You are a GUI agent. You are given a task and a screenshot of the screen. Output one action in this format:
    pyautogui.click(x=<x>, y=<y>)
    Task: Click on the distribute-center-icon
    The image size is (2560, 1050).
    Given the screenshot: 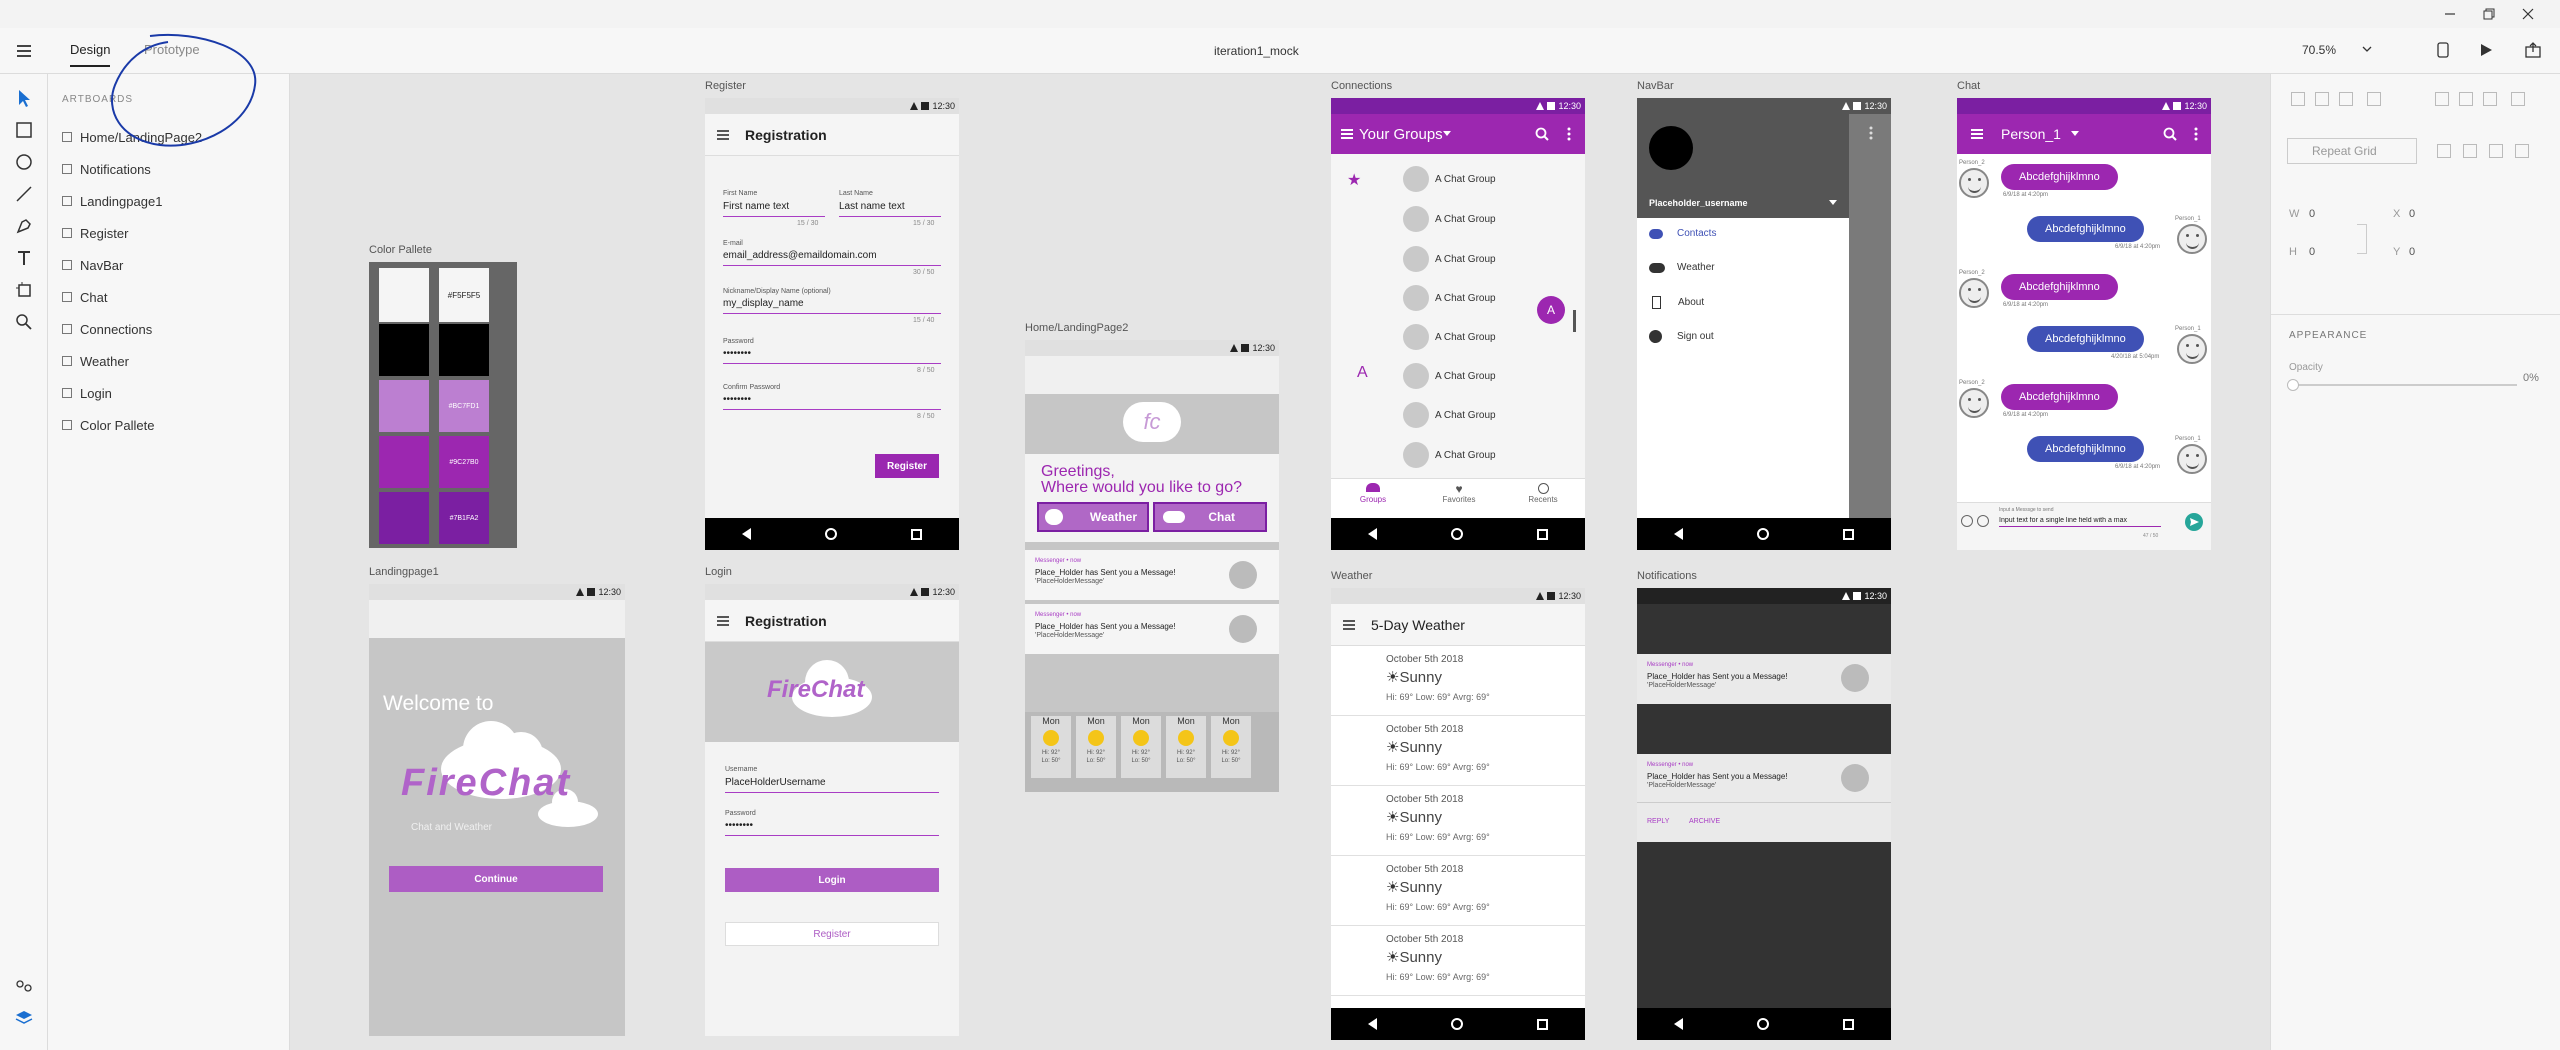 What is the action you would take?
    pyautogui.click(x=2466, y=99)
    